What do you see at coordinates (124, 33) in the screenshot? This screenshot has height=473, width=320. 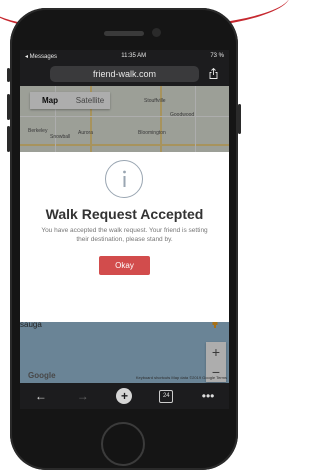 I see `speaker-grille` at bounding box center [124, 33].